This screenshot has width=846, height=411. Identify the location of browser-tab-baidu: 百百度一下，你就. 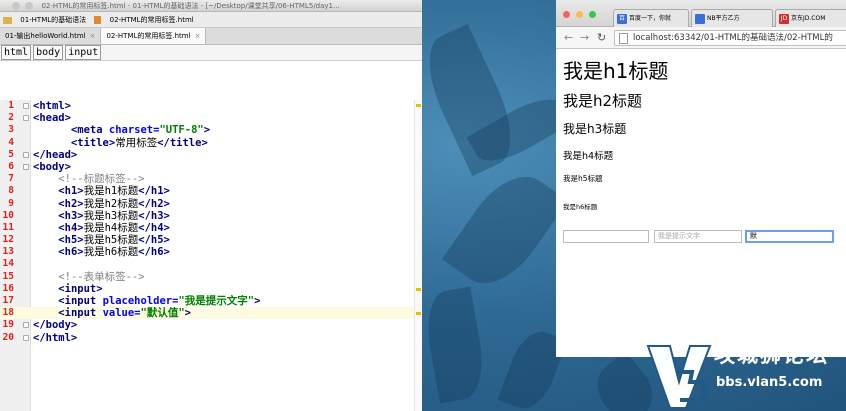
(651, 18).